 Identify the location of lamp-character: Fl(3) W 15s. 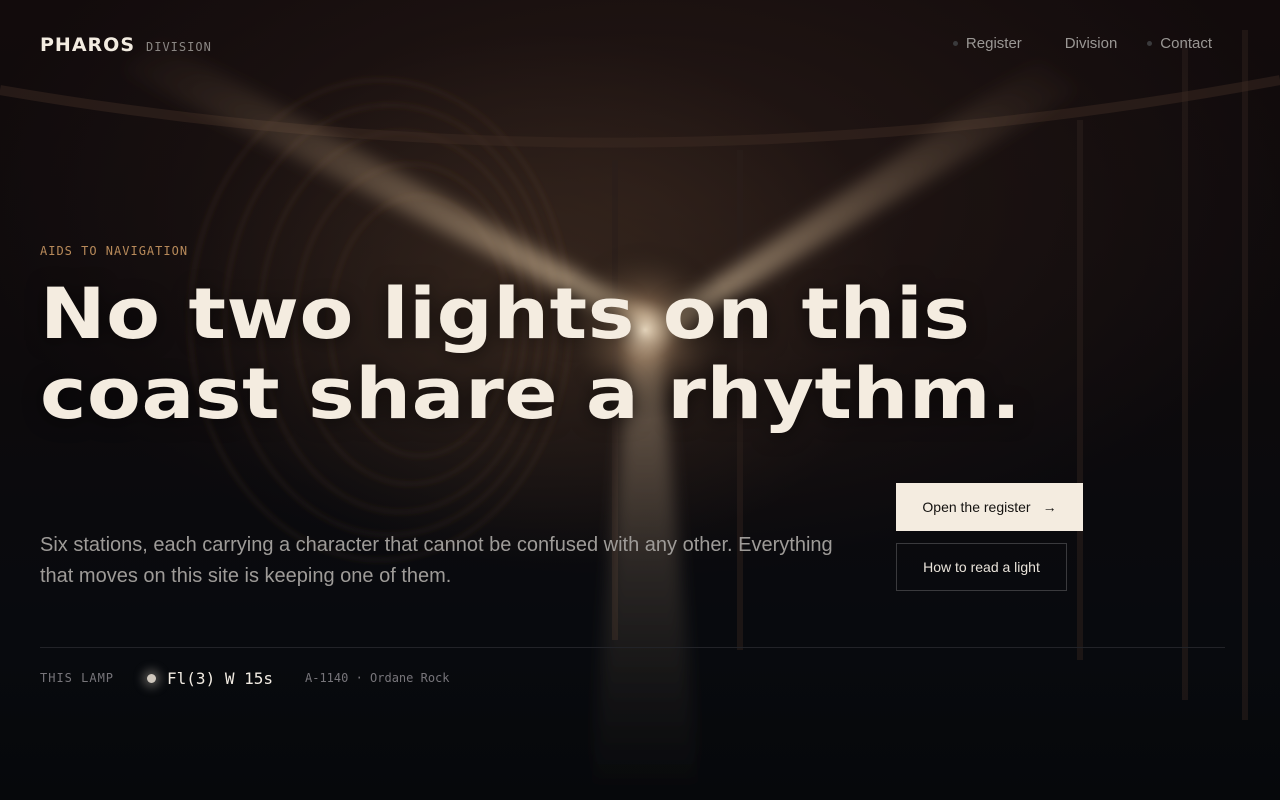
(220, 678).